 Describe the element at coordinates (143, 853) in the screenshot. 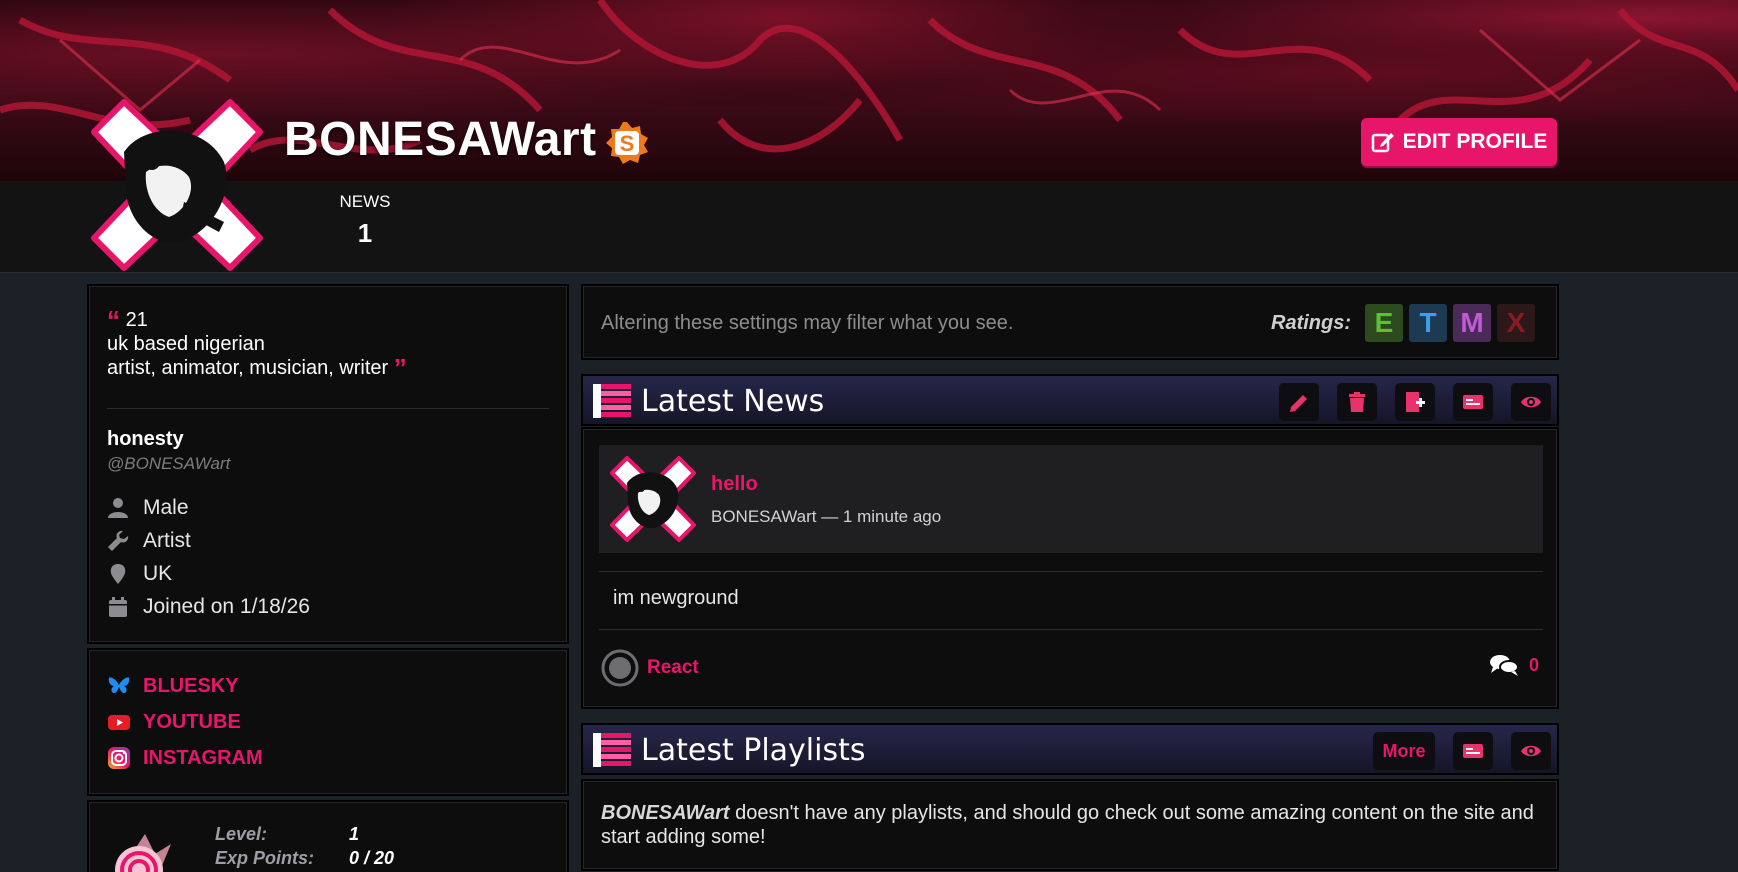

I see `level-badge-icon` at that location.